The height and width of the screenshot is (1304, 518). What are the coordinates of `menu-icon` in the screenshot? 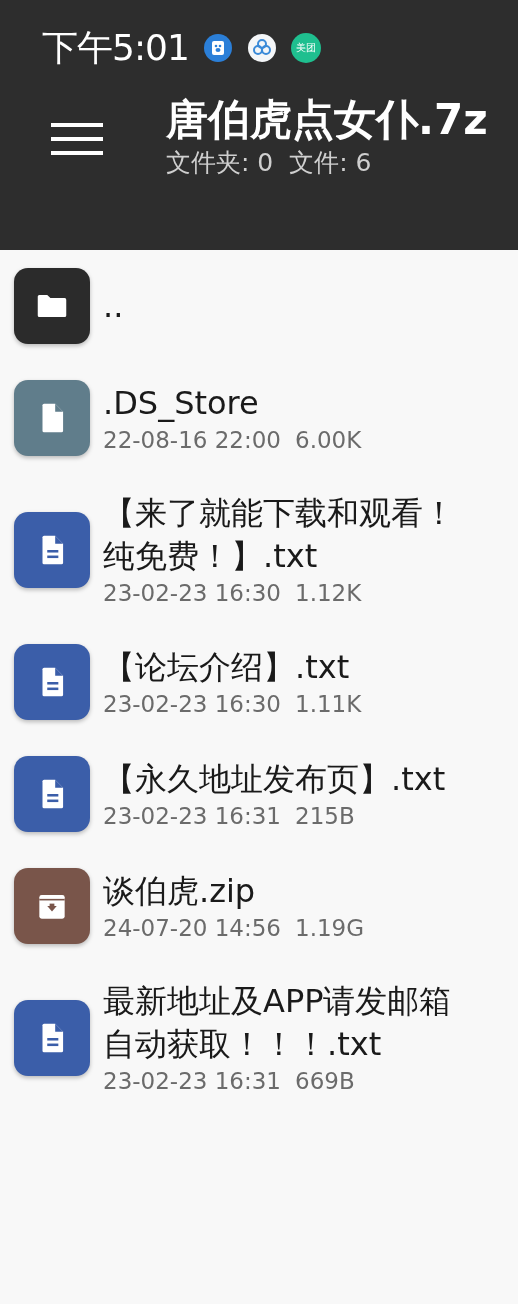 It's located at (77, 139).